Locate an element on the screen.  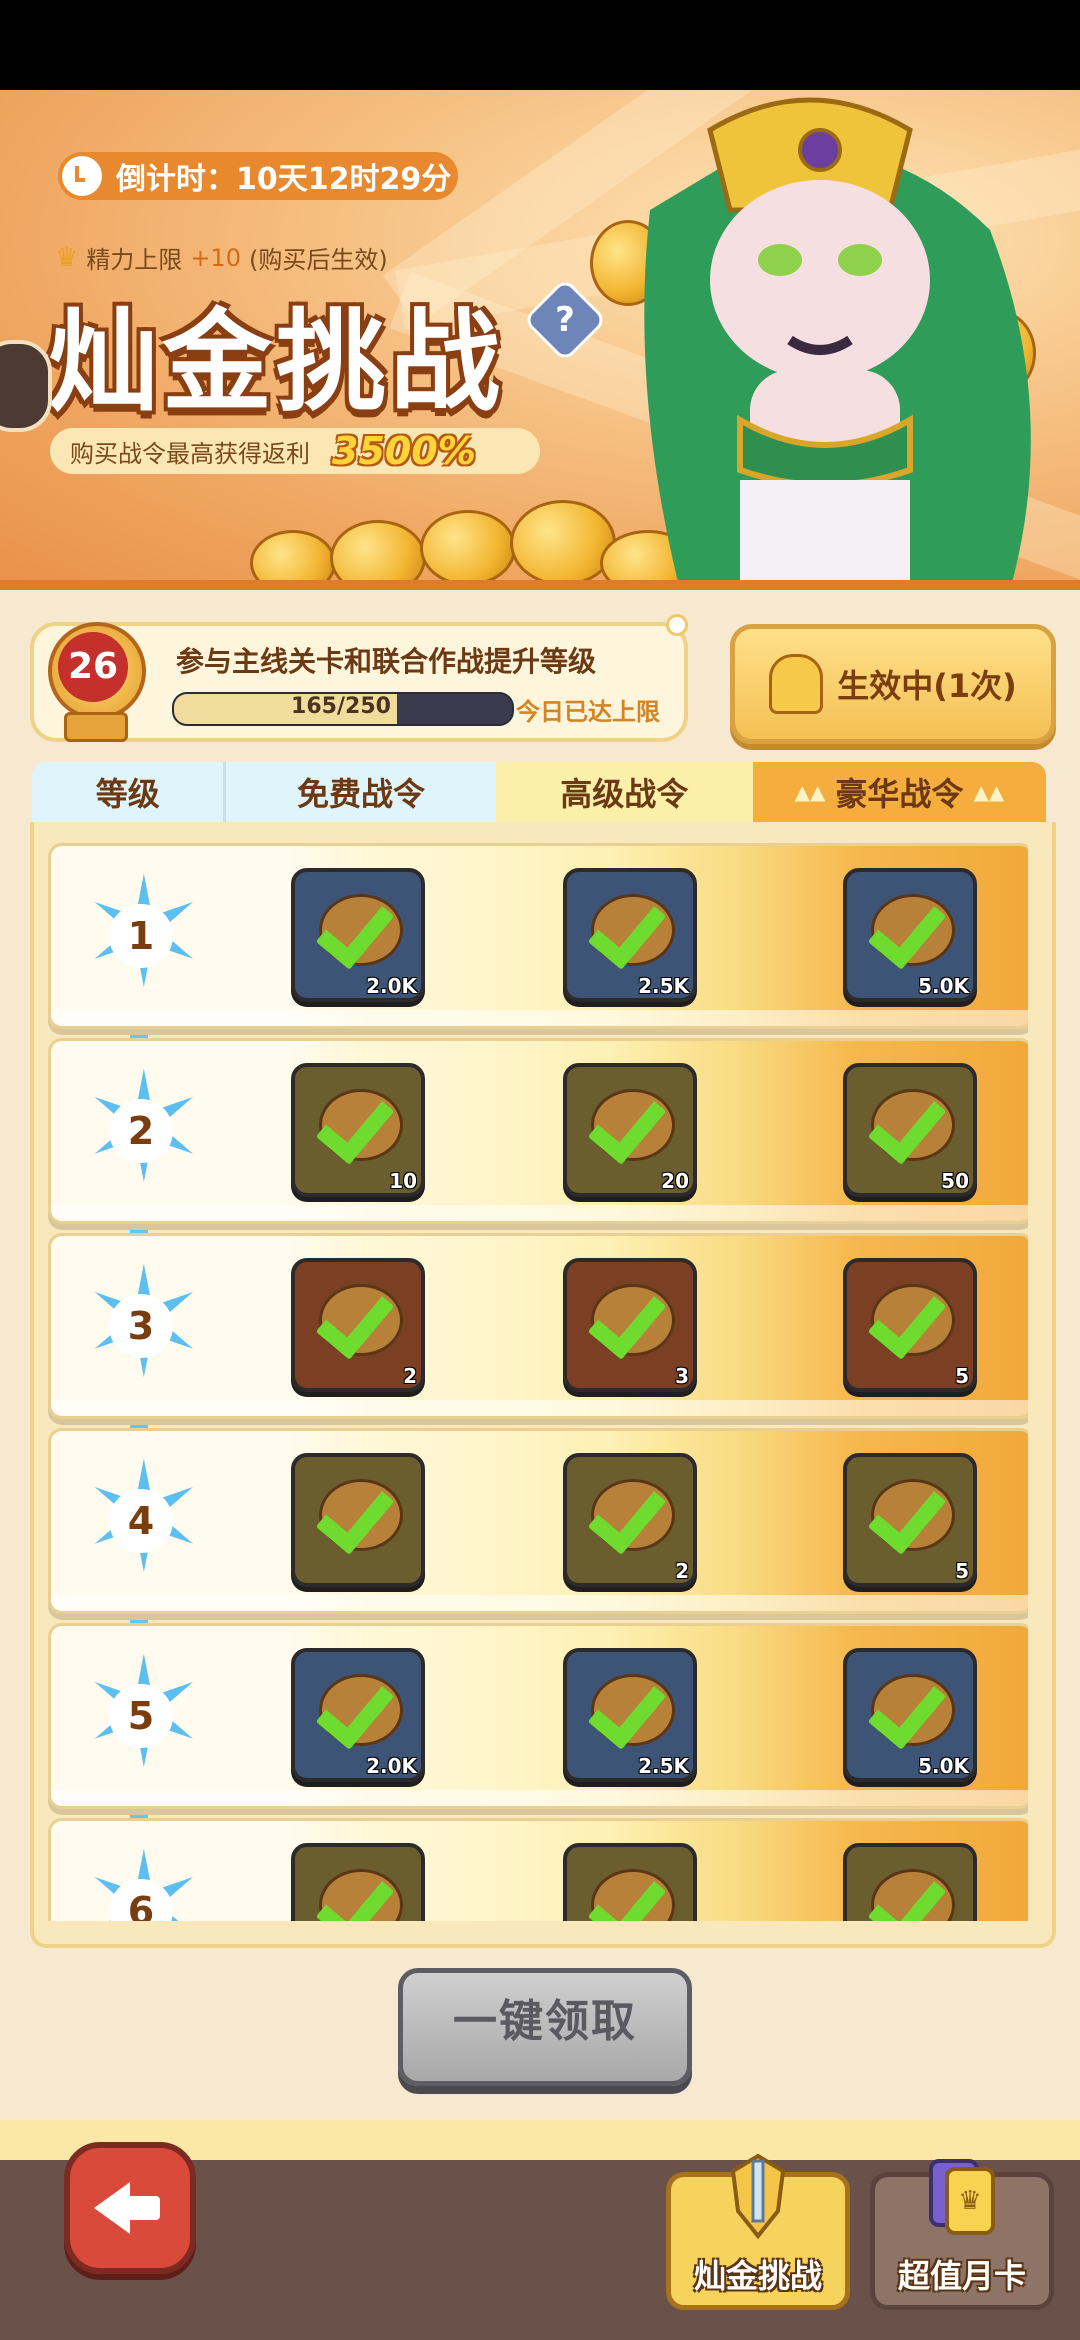
character-illustration is located at coordinates (837, 343).